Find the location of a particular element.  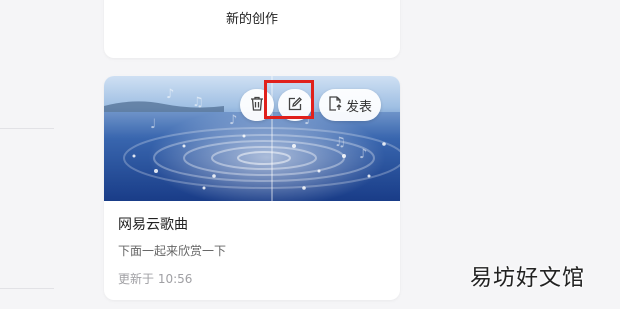

new-creation-label: 新的创作 is located at coordinates (251, 19).